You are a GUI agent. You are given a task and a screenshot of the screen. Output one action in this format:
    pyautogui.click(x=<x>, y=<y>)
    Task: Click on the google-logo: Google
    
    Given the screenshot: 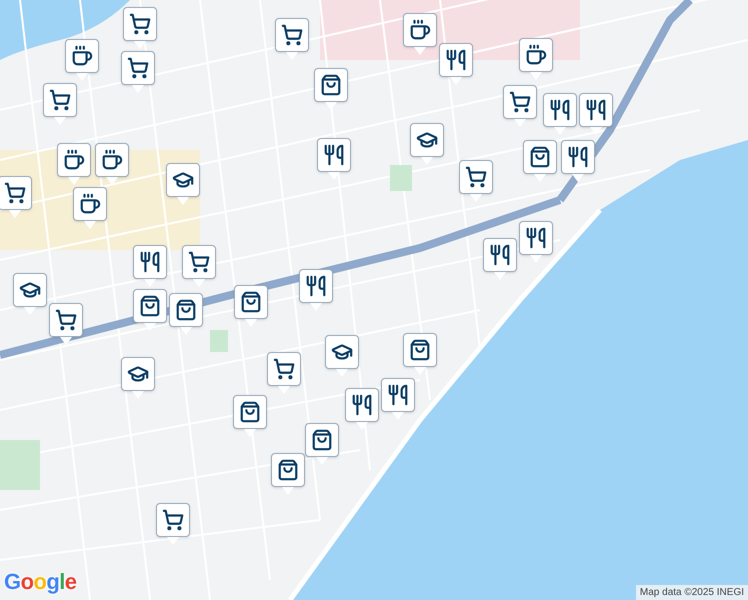 What is the action you would take?
    pyautogui.click(x=40, y=582)
    